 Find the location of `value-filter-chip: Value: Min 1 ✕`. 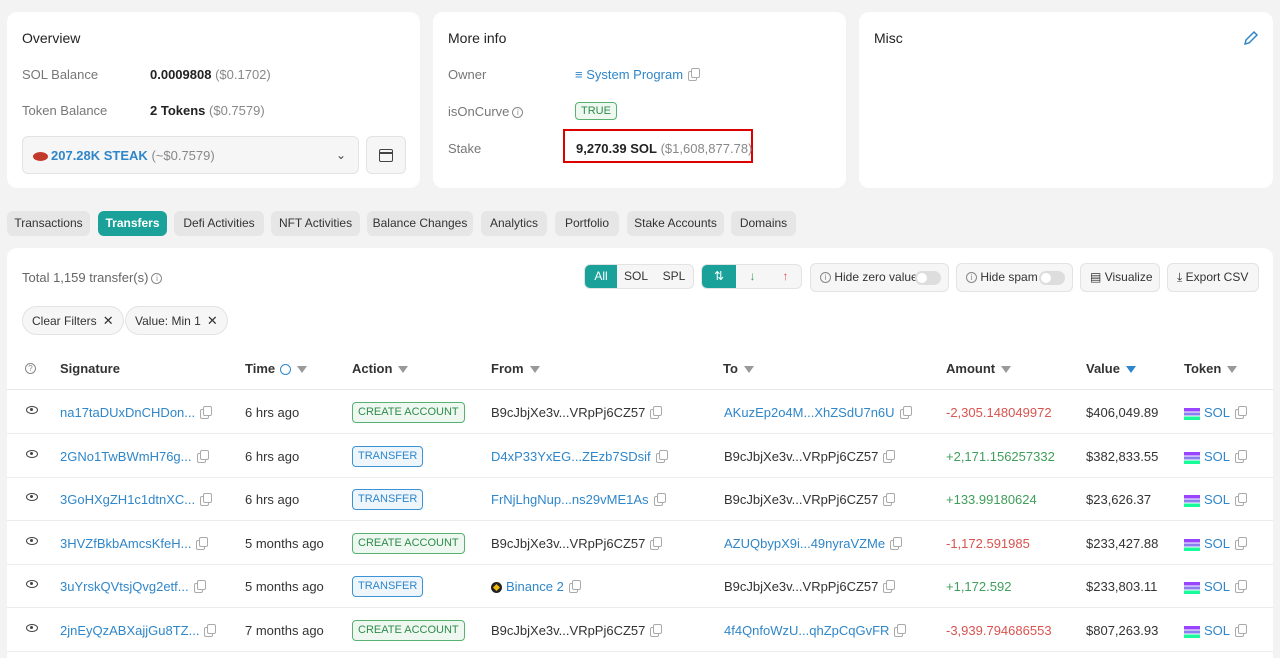

value-filter-chip: Value: Min 1 ✕ is located at coordinates (176, 320).